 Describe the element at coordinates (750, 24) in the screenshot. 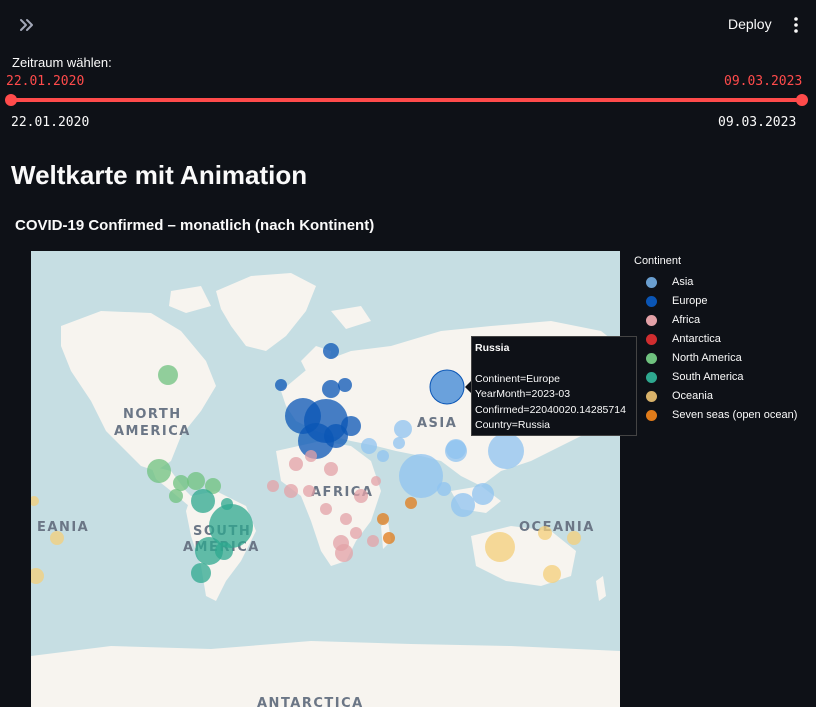

I see `deploy-button: Deploy` at that location.